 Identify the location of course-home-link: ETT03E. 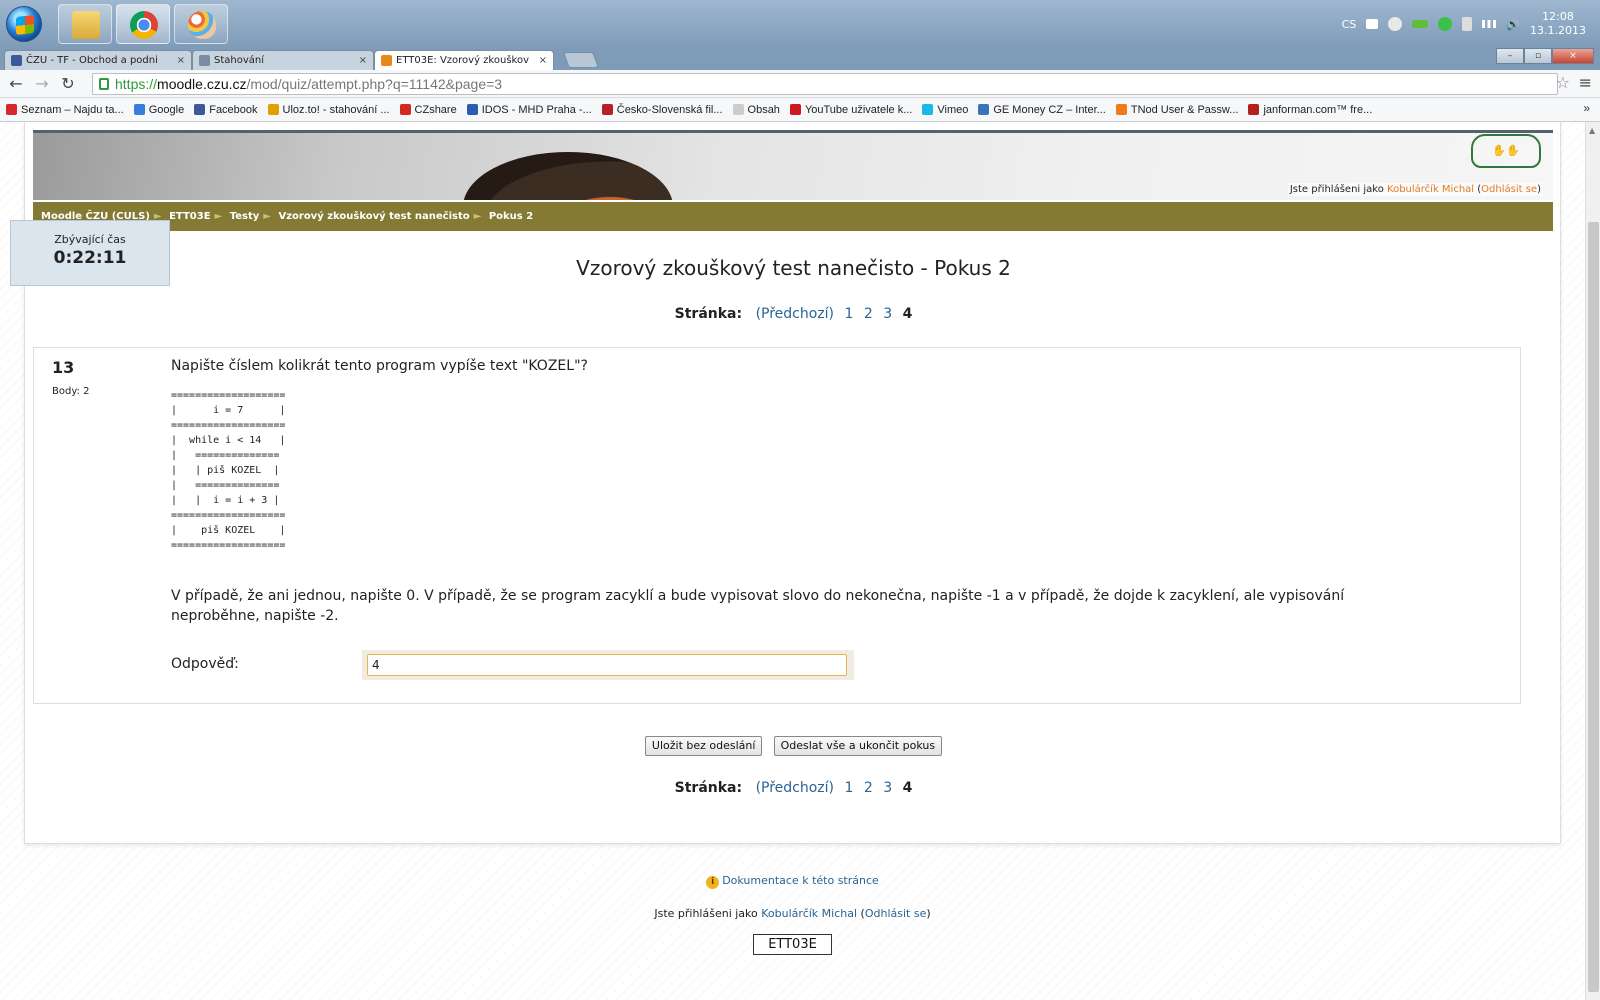
(792, 944).